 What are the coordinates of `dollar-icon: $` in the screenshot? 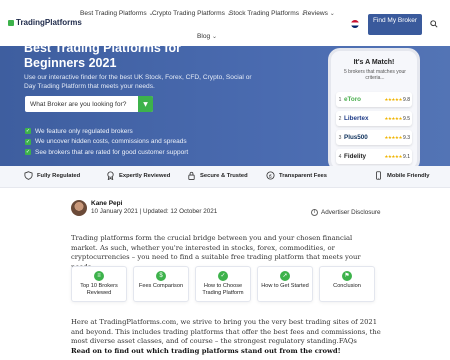 It's located at (161, 276).